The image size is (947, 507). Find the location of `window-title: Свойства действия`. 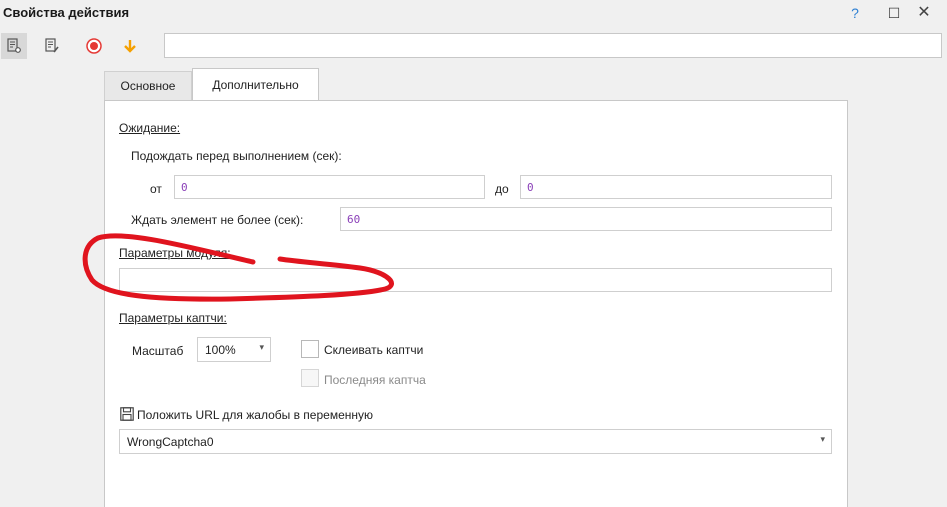

window-title: Свойства действия is located at coordinates (66, 12).